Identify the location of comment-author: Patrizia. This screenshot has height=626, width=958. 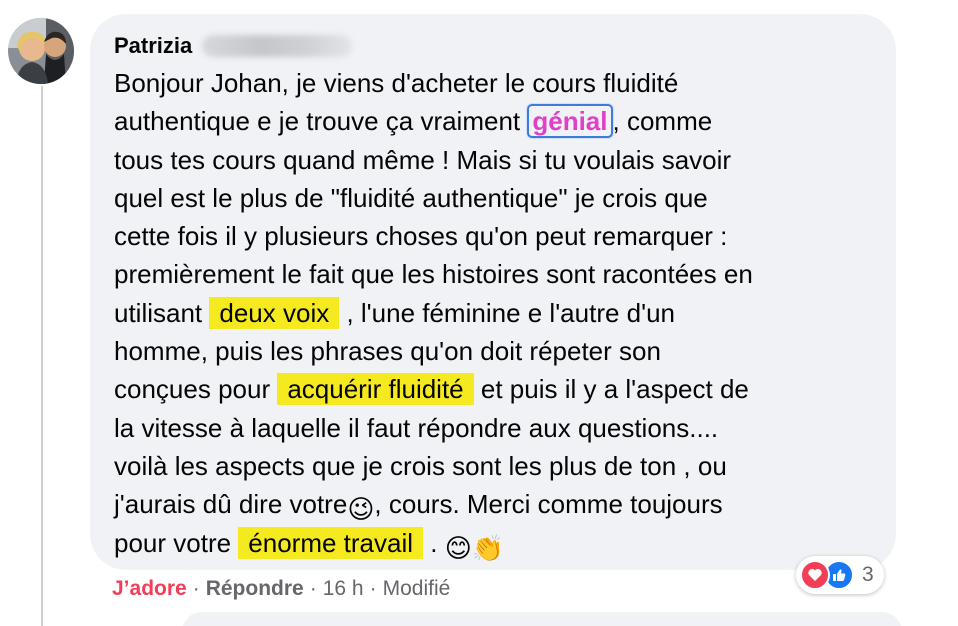
(233, 46).